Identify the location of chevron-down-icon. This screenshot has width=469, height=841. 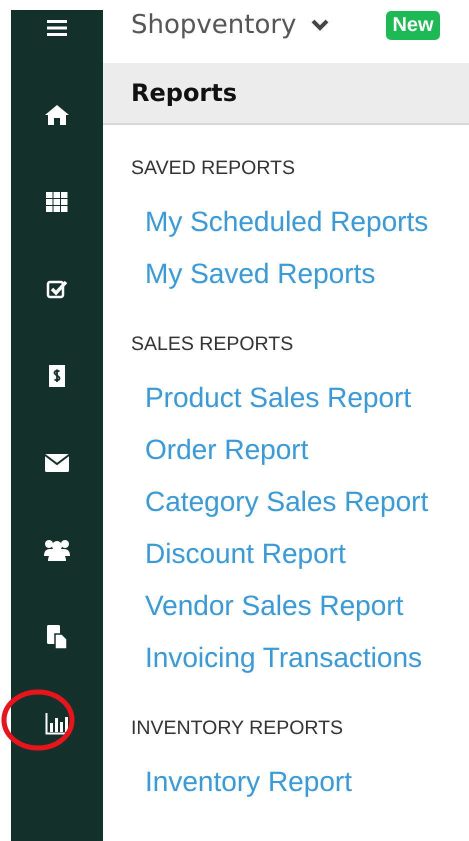
(320, 25).